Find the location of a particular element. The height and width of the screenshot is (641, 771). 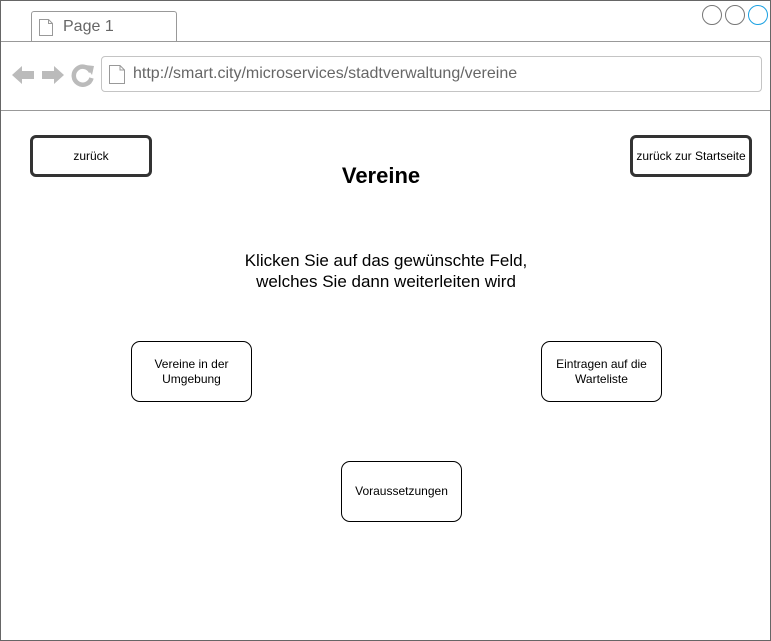

back-arrow-icon is located at coordinates (23, 75).